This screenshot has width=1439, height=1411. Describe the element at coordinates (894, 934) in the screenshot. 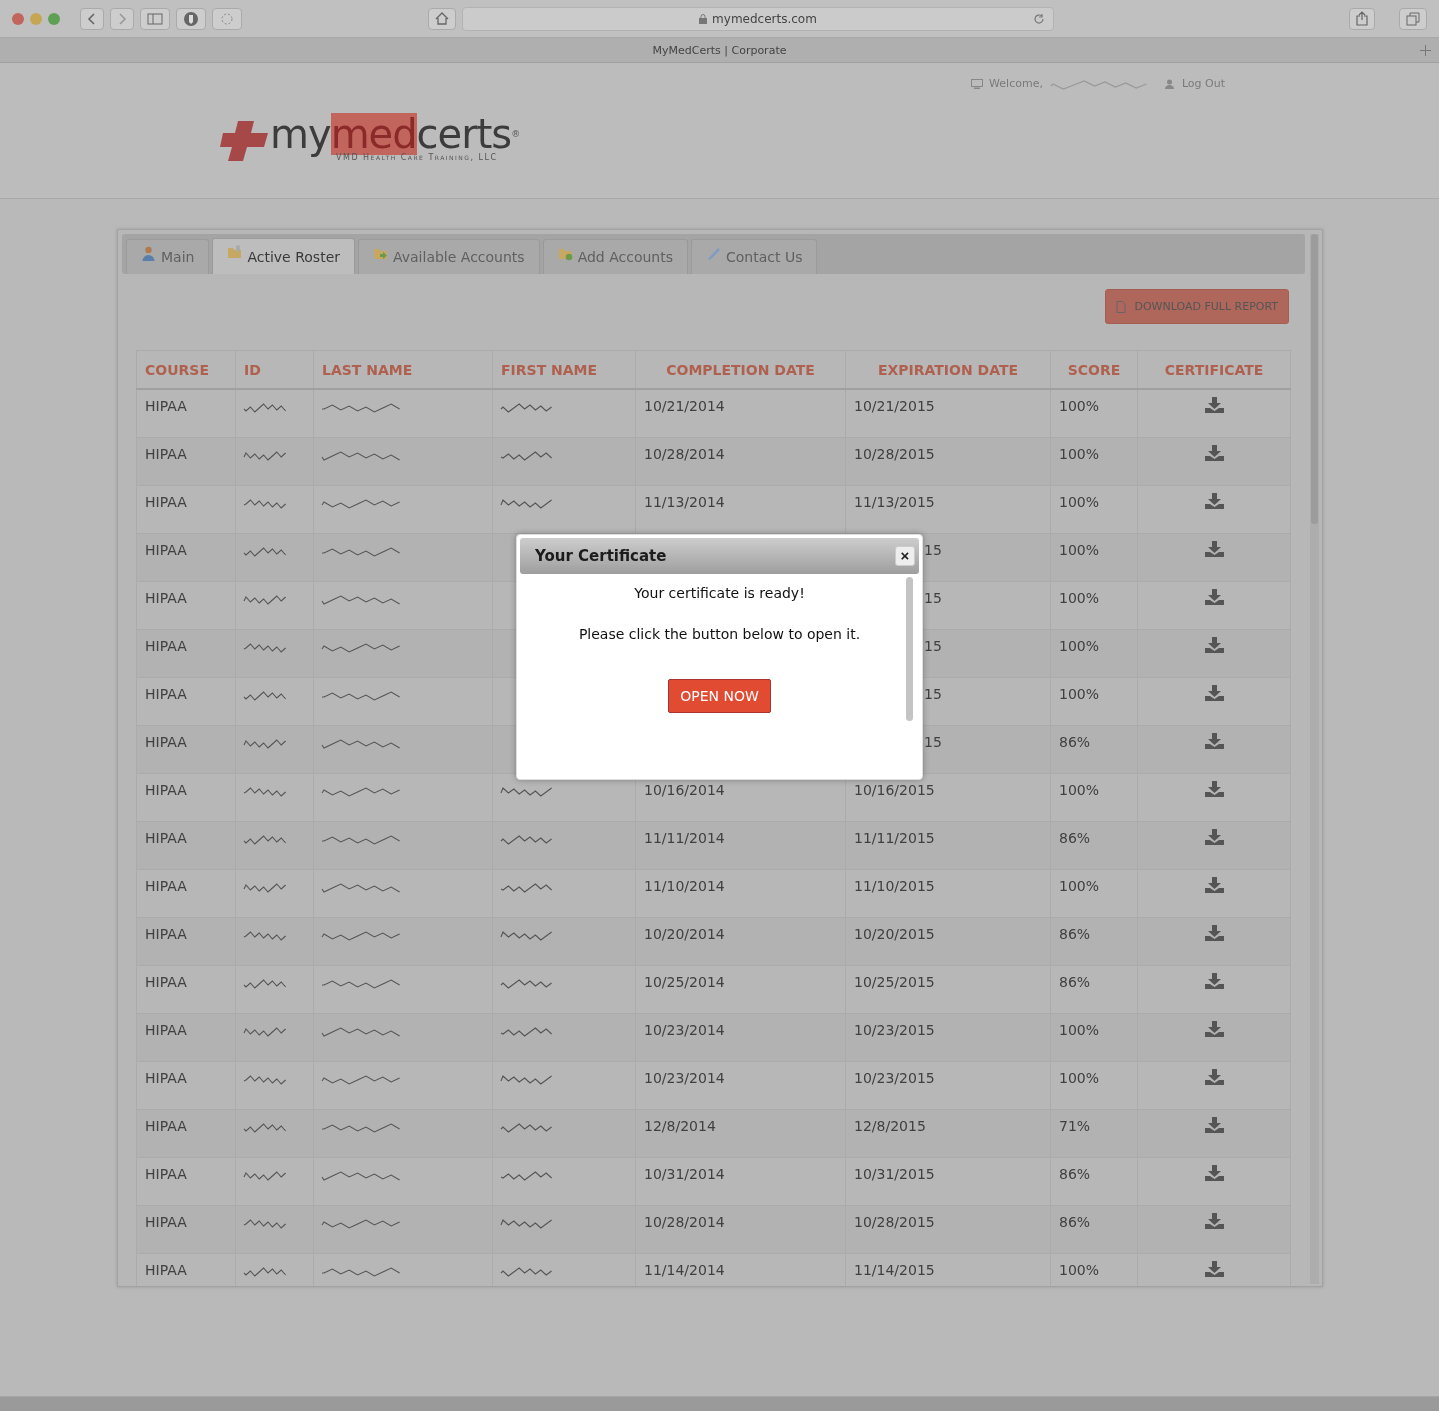

I see `table-cell-text: 10/20/2015` at that location.